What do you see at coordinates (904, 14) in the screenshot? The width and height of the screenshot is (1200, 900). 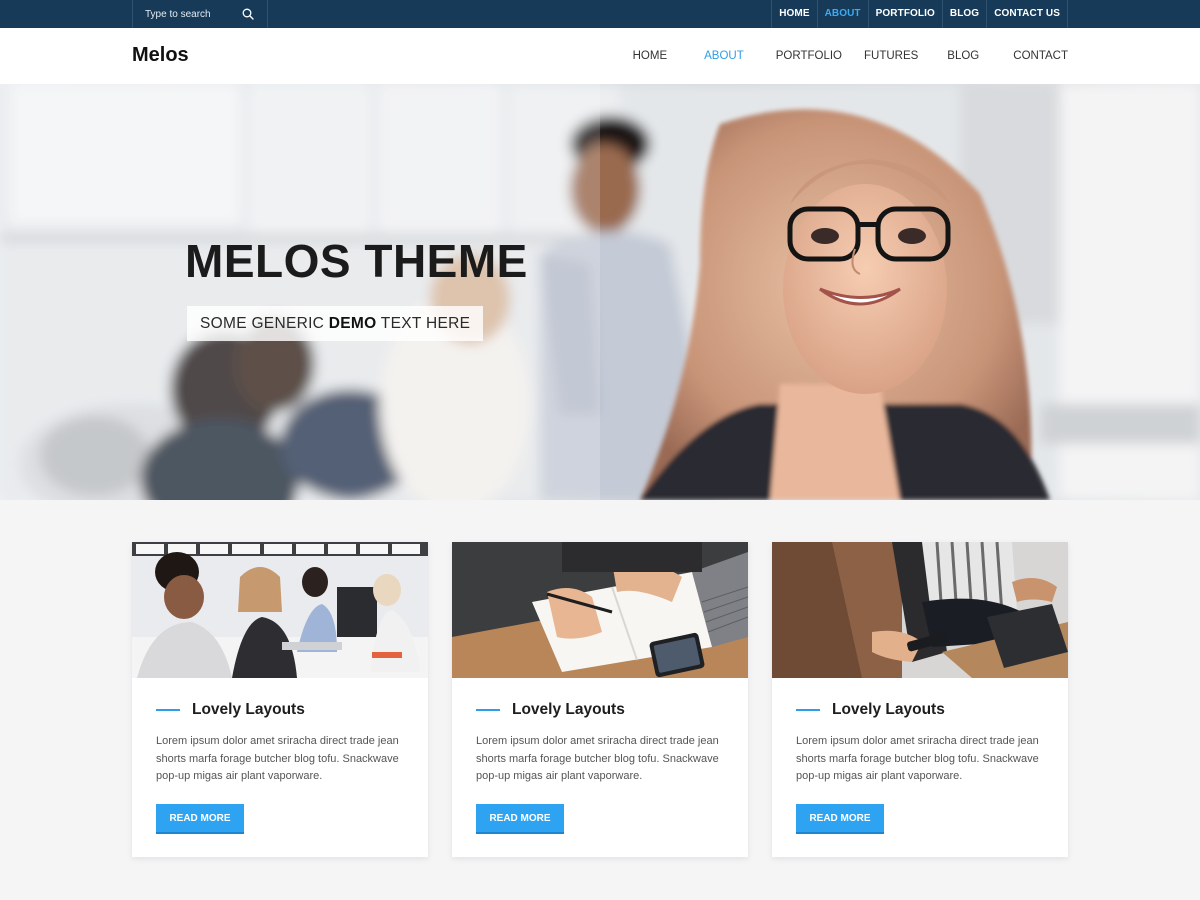 I see `top-link-portfolio: PORTFOLIO` at bounding box center [904, 14].